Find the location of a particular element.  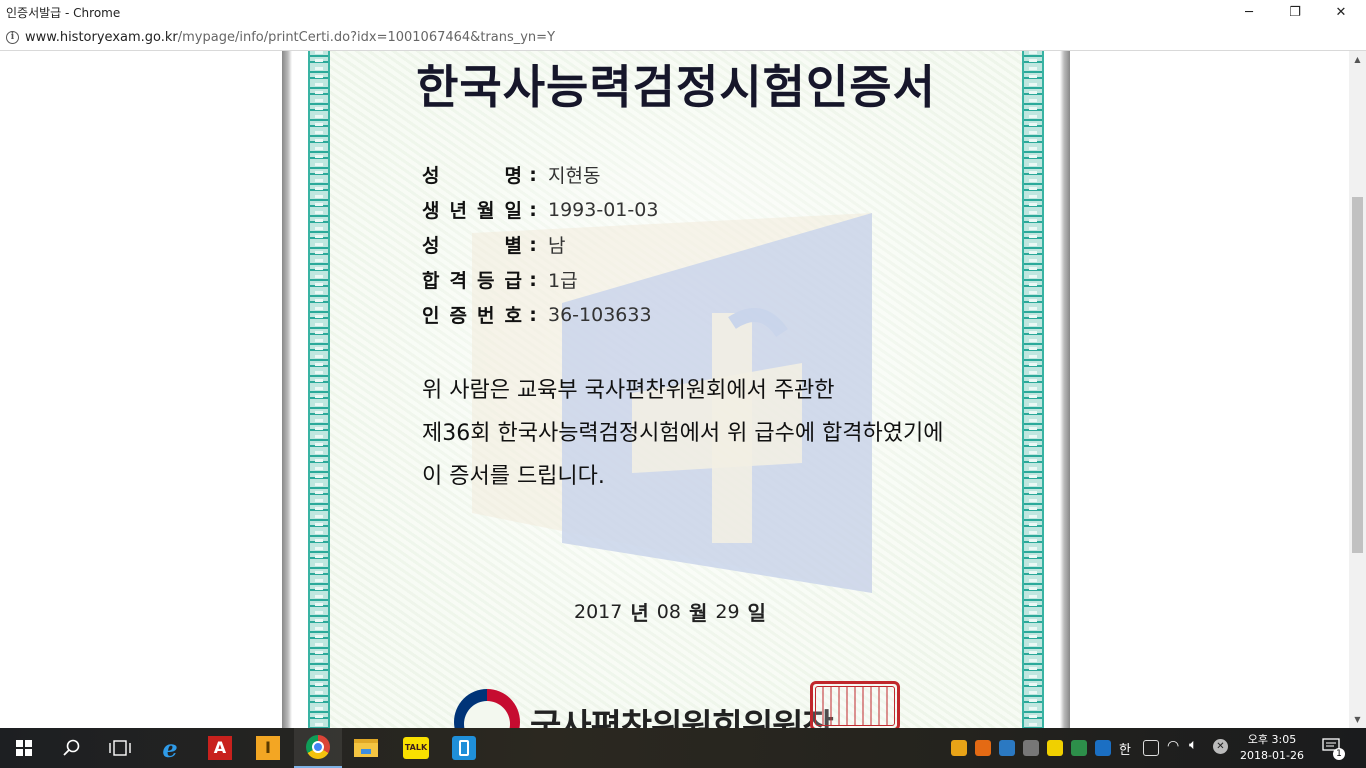

wifi-icon: ◠ is located at coordinates (1173, 746).